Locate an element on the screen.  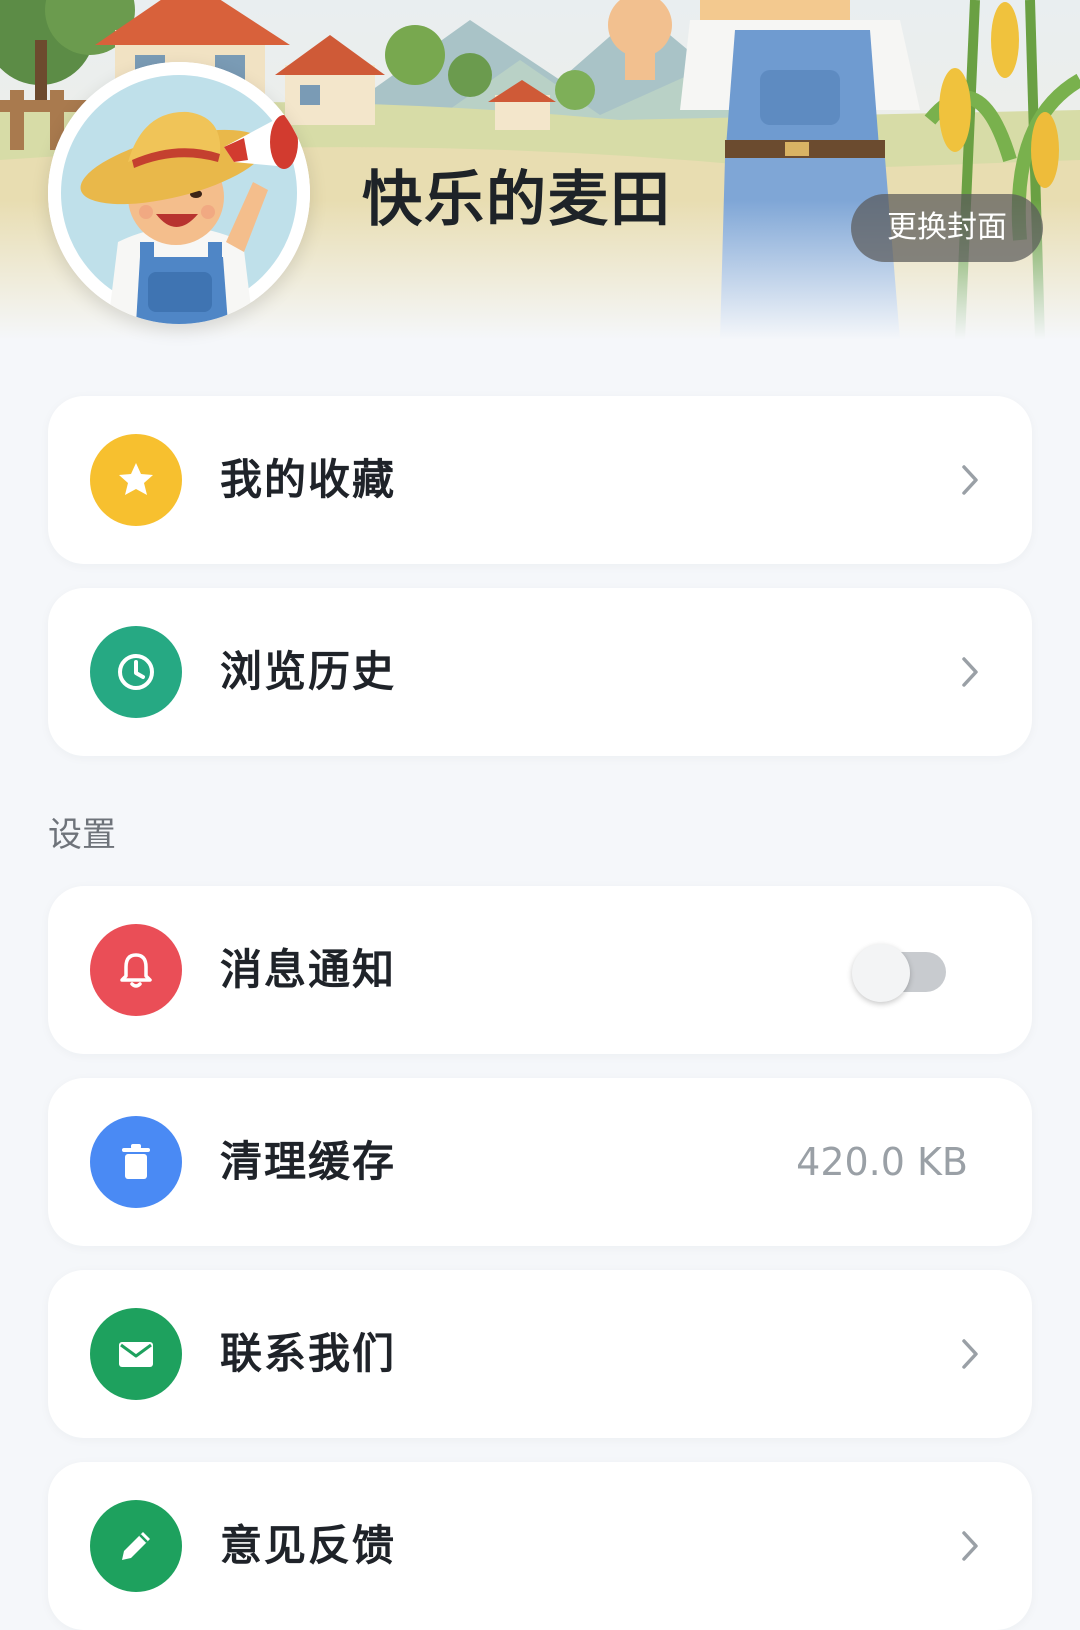
favorites-label: 我的收藏 is located at coordinates (308, 479).